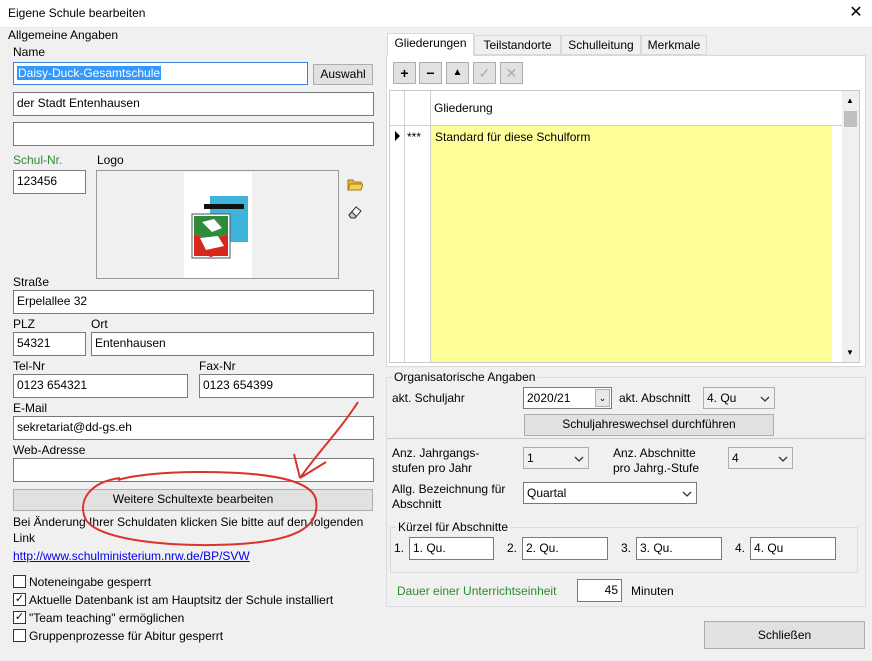 The height and width of the screenshot is (661, 872). Describe the element at coordinates (465, 377) in the screenshot. I see `org-group-title: Organisatorische Angaben` at that location.